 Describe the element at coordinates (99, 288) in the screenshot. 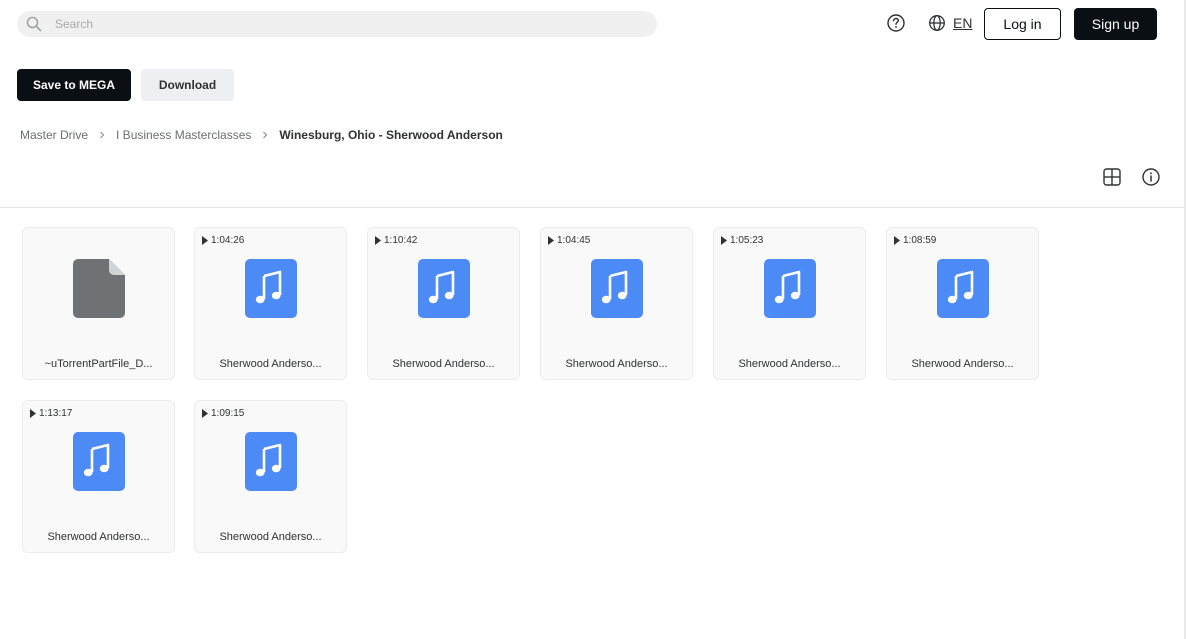

I see `generic-file-icon` at that location.